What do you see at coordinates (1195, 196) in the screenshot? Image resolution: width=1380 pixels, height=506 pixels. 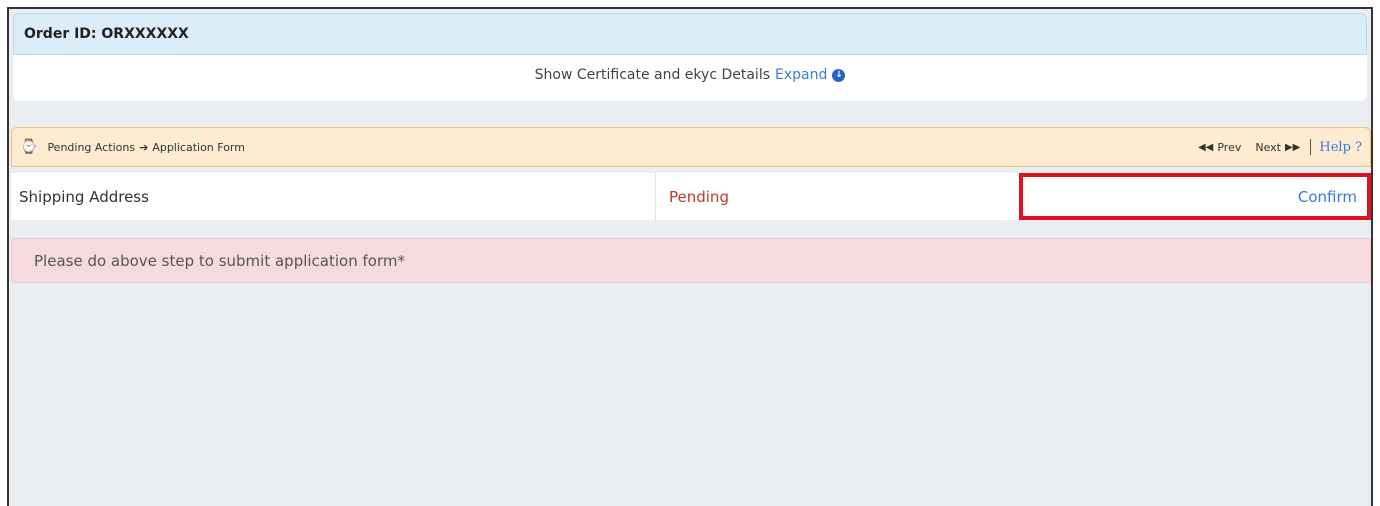 I see `confirm-button: Confirm` at bounding box center [1195, 196].